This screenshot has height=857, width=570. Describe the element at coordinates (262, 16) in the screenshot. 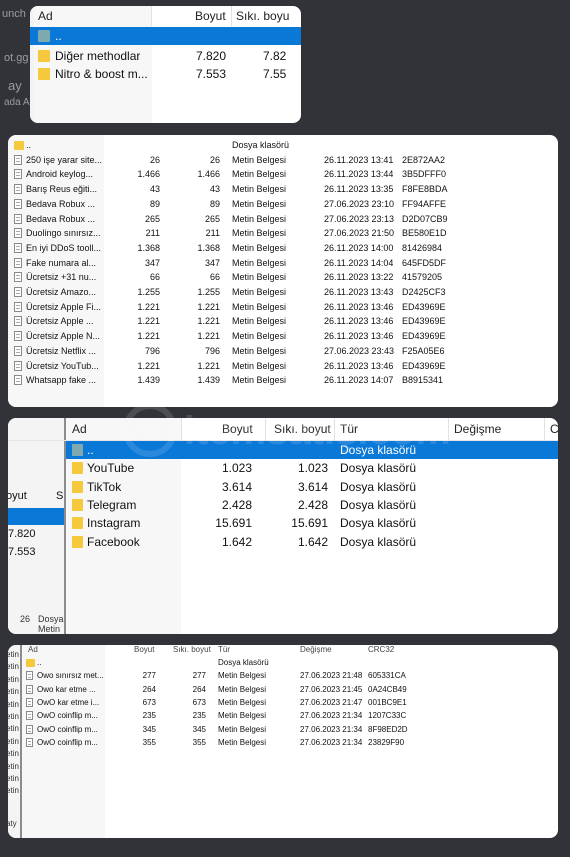

I see `header-packed: Sıkı. boyu` at that location.